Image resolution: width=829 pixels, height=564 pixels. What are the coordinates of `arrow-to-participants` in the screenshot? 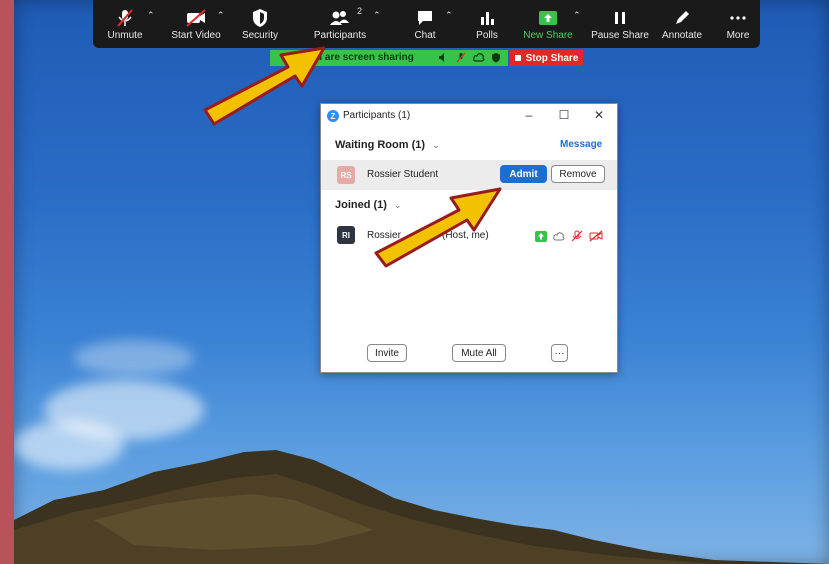 It's located at (264, 86).